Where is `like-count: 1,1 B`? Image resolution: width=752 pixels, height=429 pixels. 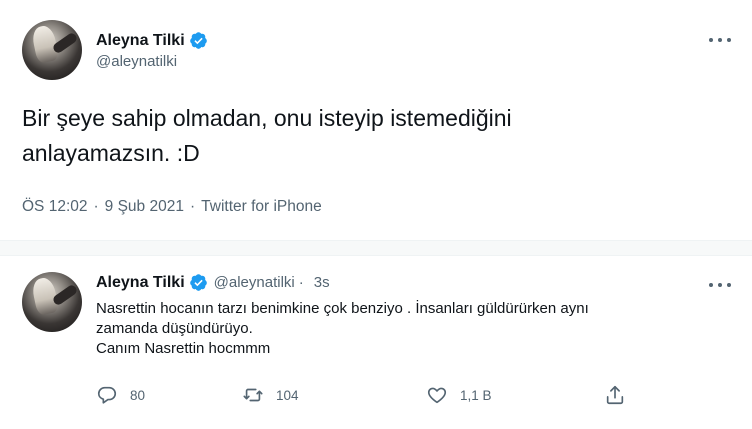
like-count: 1,1 B is located at coordinates (476, 395).